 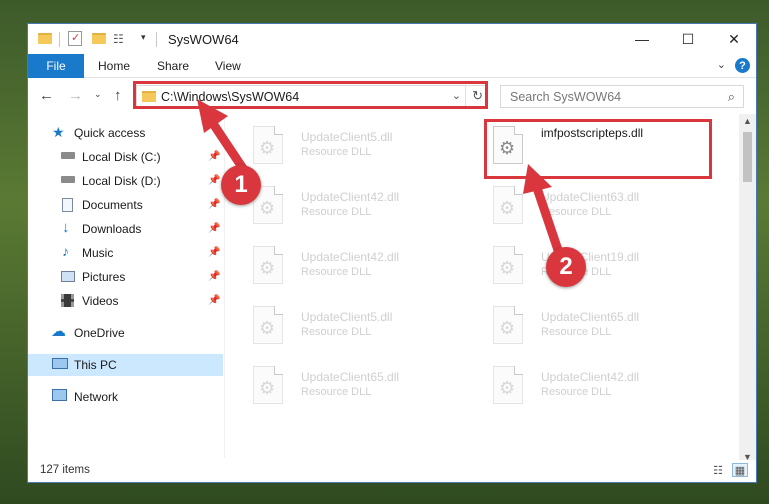 What do you see at coordinates (65, 251) in the screenshot?
I see `music-icon: ♪` at bounding box center [65, 251].